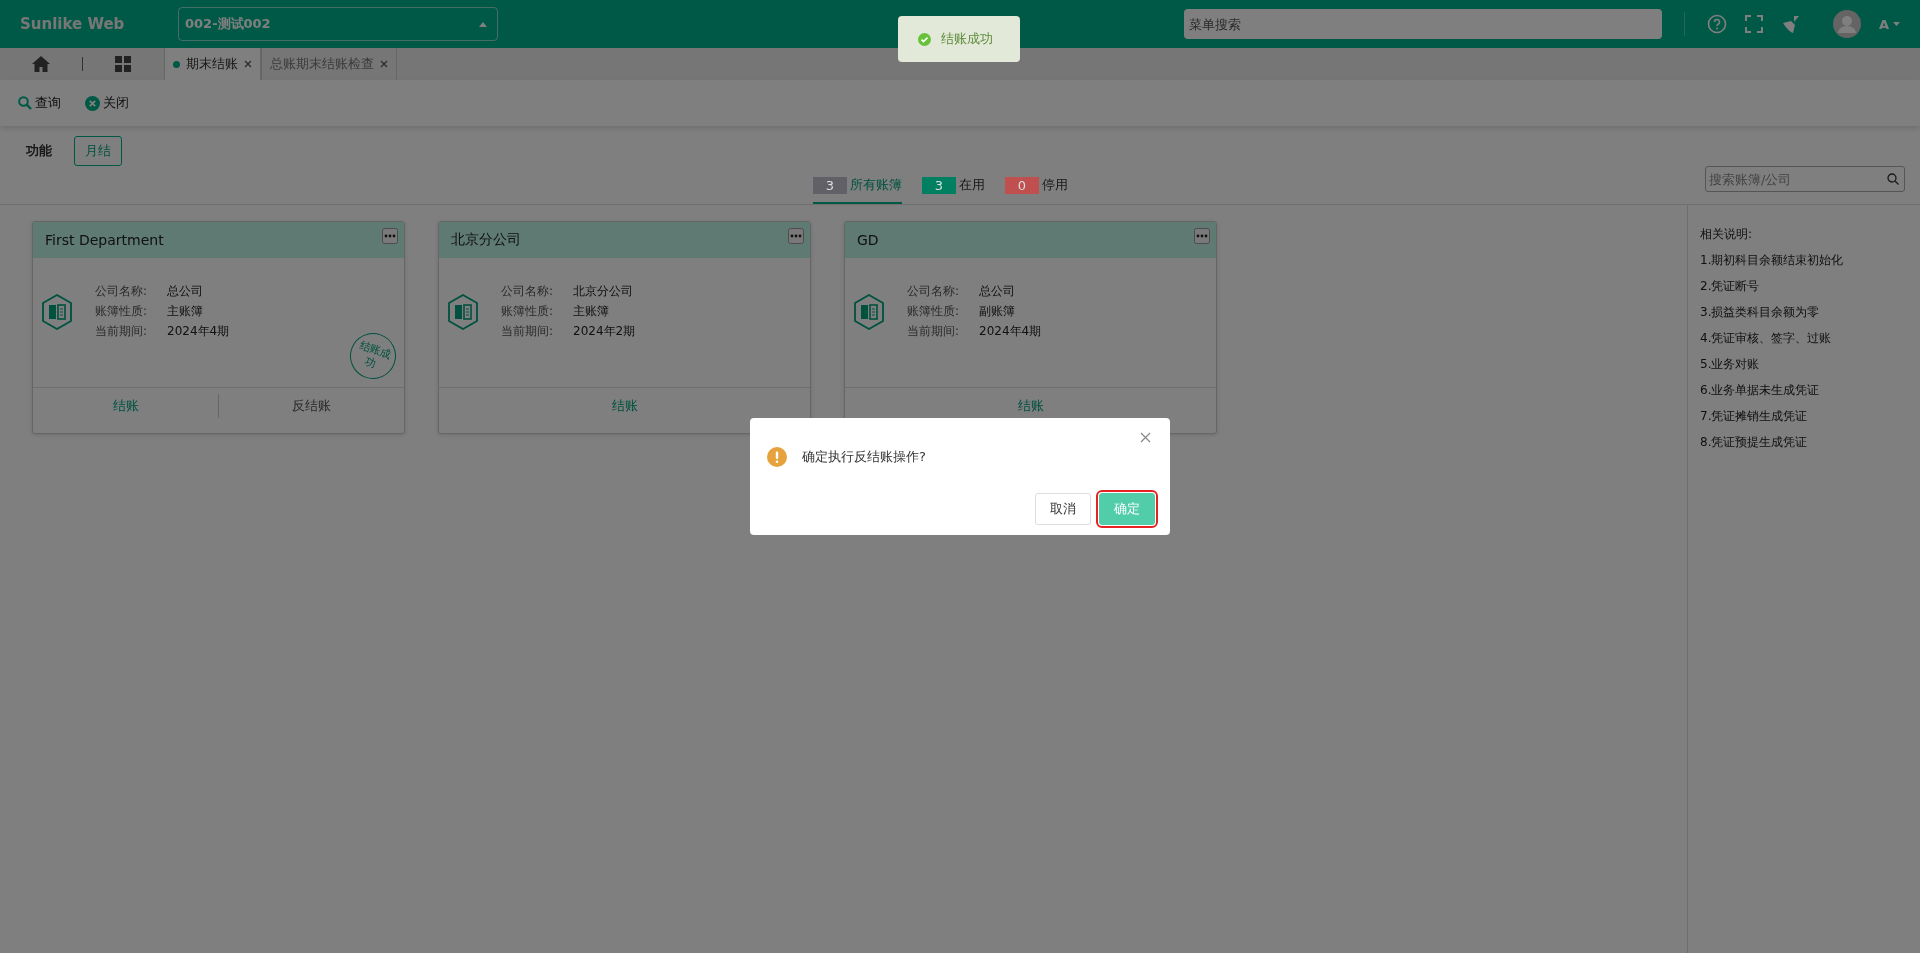  What do you see at coordinates (1127, 509) in the screenshot?
I see `confirm-button: 确定` at bounding box center [1127, 509].